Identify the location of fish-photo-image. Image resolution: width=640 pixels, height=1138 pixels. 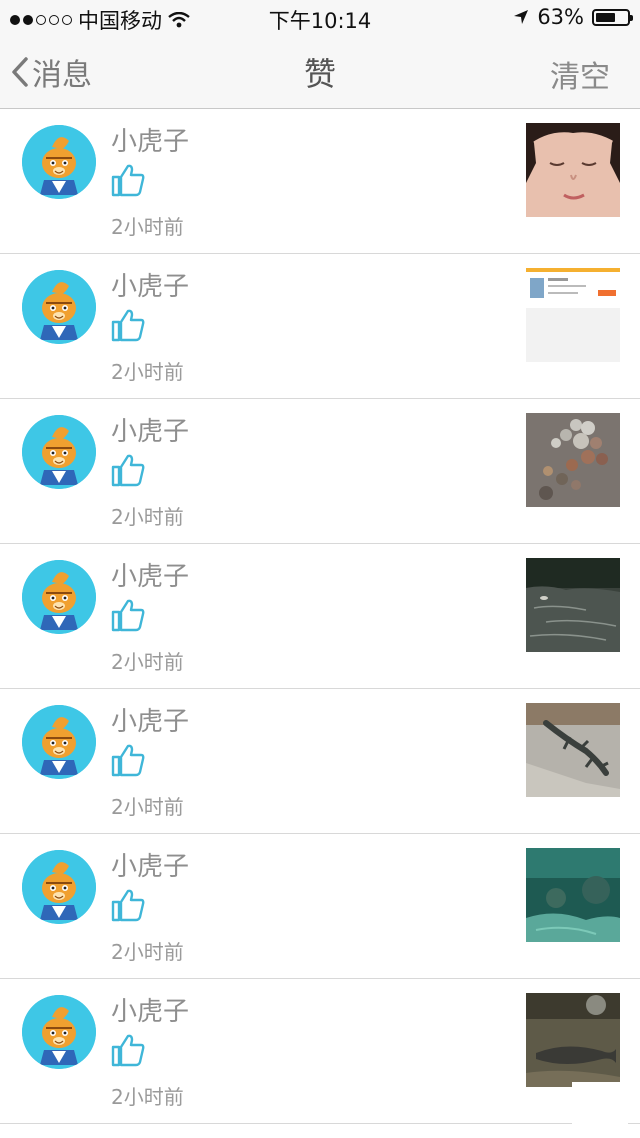
(573, 1040).